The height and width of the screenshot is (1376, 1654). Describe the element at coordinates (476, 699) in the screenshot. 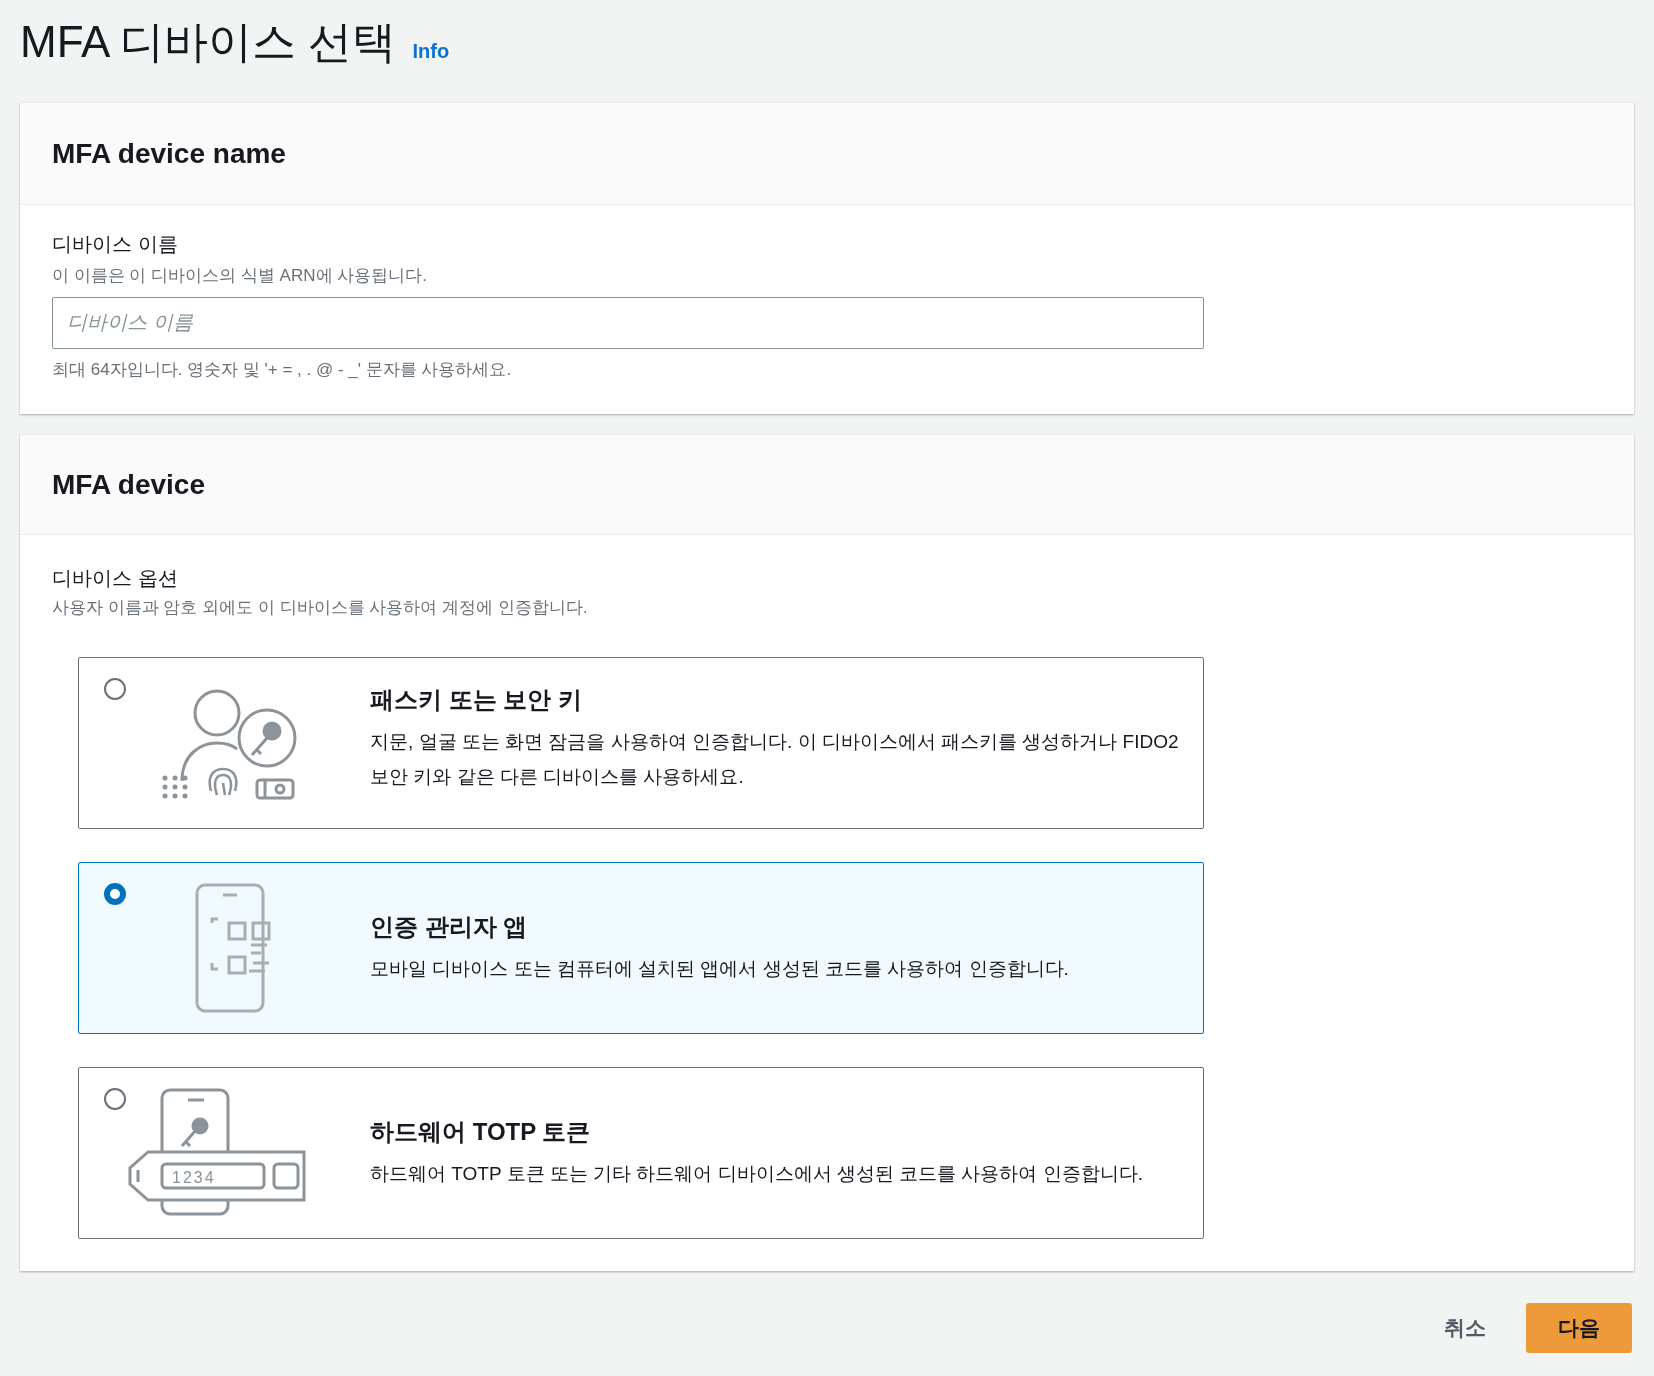

I see `option-title: 패스키 또는 보안 키` at that location.